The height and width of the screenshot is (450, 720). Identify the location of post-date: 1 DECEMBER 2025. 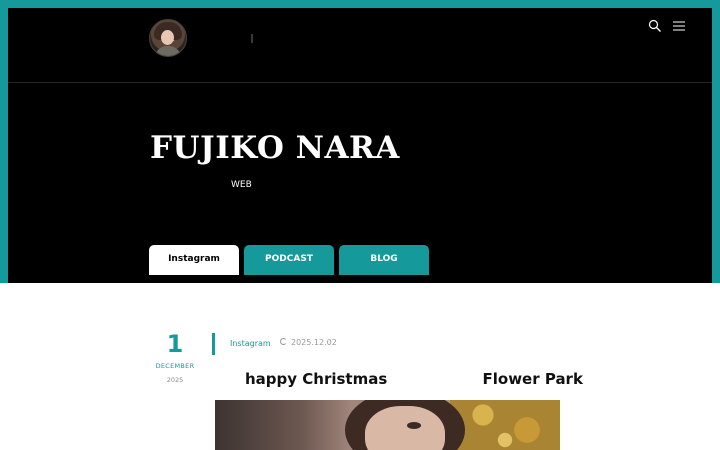
(175, 357).